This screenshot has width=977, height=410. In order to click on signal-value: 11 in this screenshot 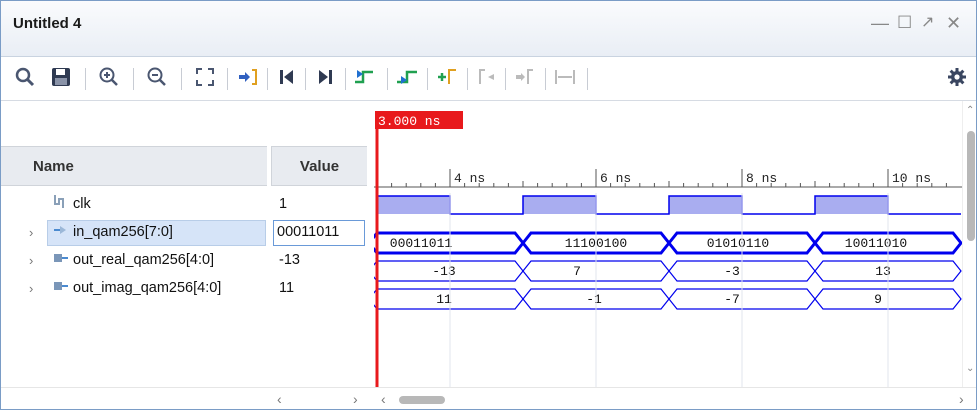, I will do `click(287, 288)`.